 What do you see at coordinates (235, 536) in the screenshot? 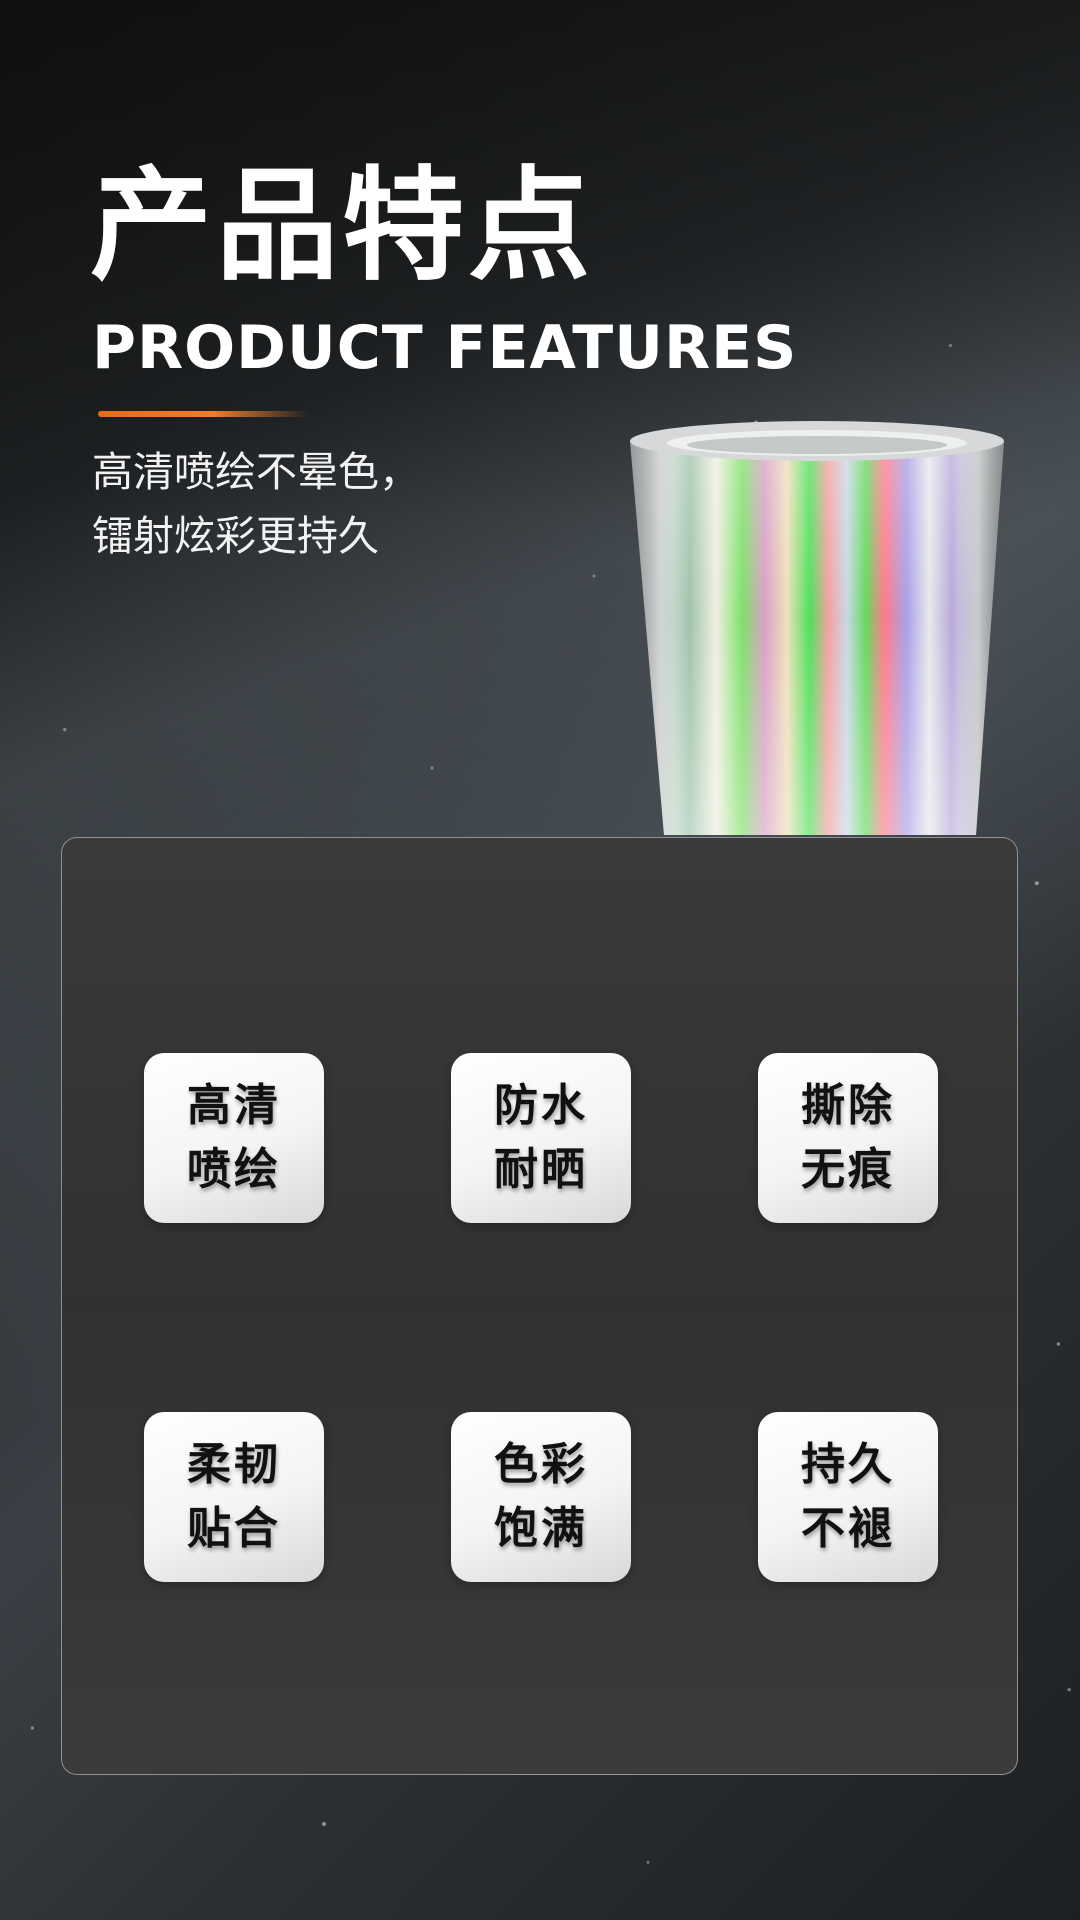
I see `tagline-line-2: 镭射炫彩更持久` at bounding box center [235, 536].